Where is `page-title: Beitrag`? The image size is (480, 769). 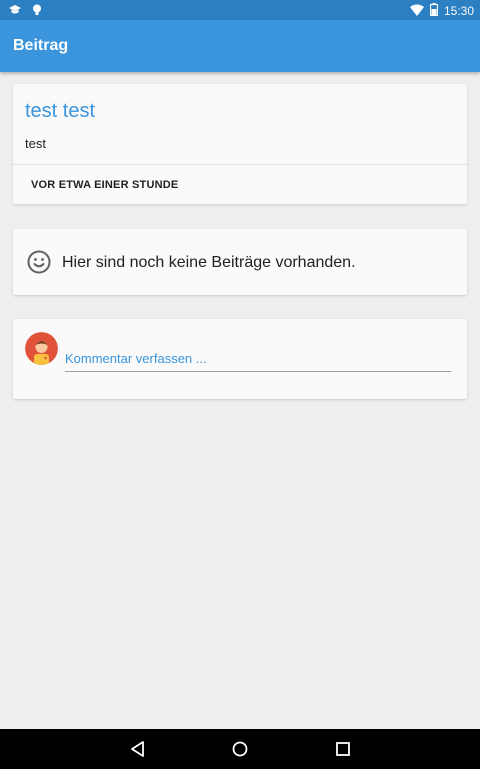 page-title: Beitrag is located at coordinates (41, 45).